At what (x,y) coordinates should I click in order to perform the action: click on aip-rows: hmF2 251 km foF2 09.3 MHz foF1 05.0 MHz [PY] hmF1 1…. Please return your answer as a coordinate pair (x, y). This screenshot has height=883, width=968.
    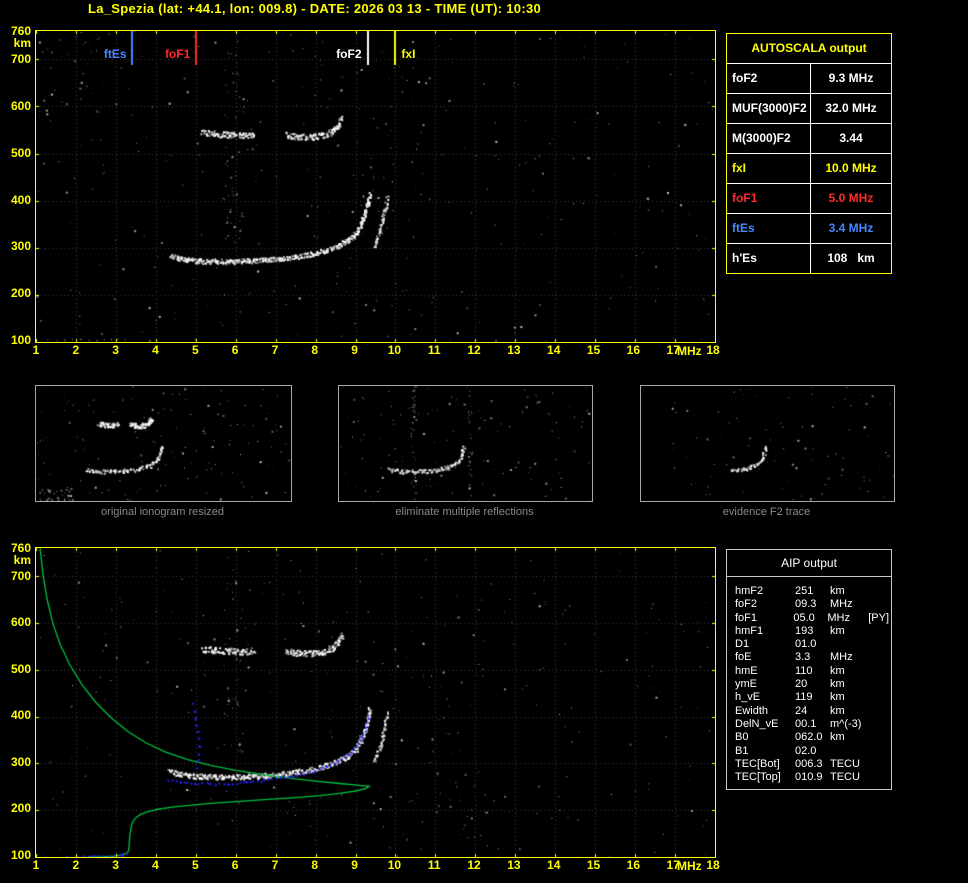
    Looking at the image, I should click on (809, 680).